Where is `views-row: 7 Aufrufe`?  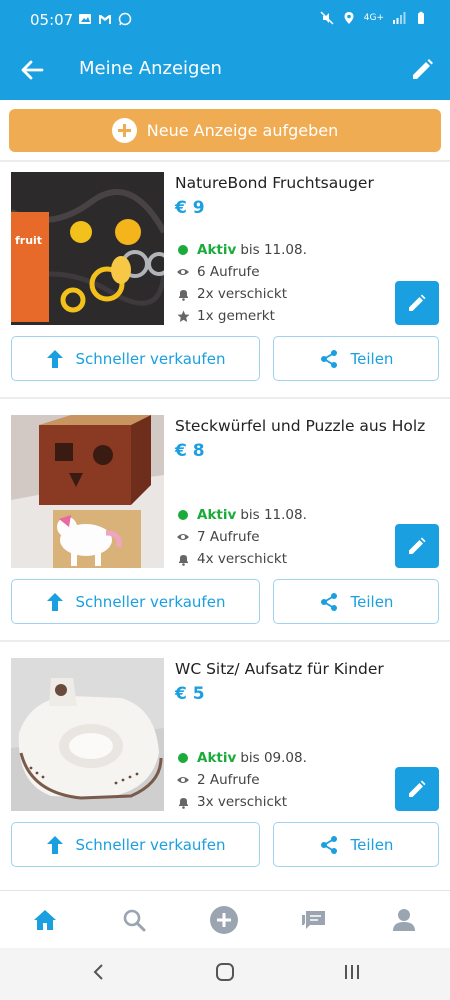 views-row: 7 Aufrufe is located at coordinates (217, 537).